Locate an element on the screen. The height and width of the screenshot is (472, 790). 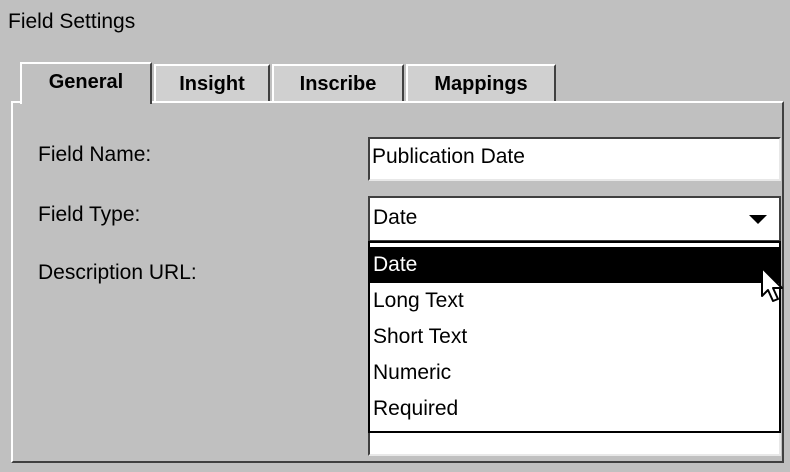
field-type-select: Date is located at coordinates (574, 219).